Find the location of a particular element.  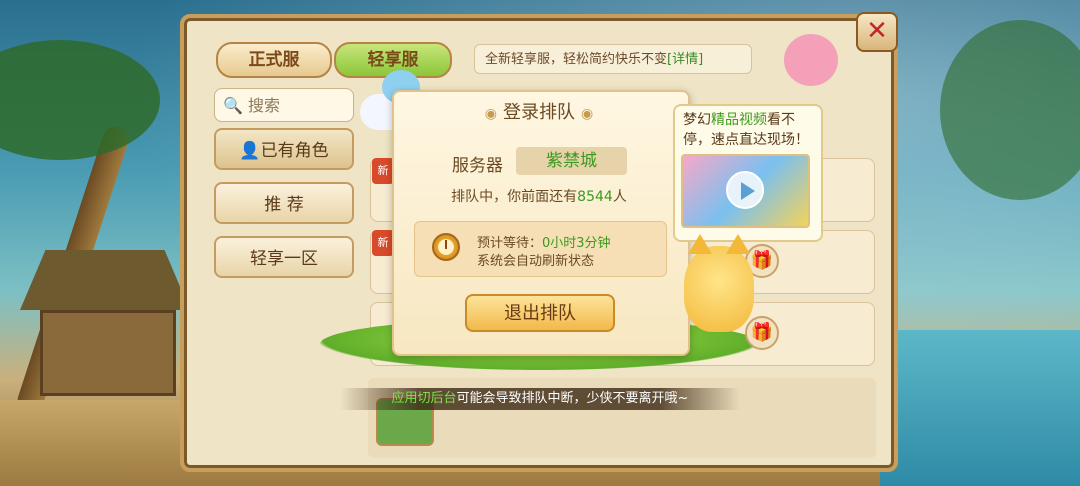

queue-status: 排队中，你前面还有8544人 is located at coordinates (539, 196).